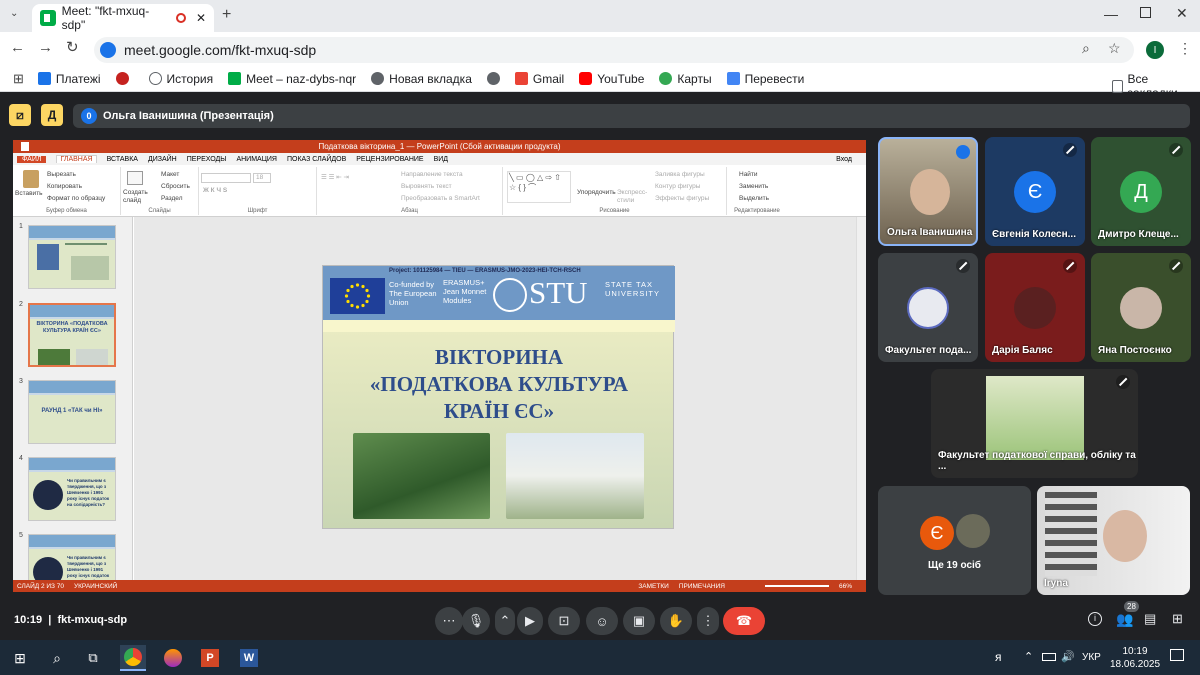 The image size is (1200, 675). What do you see at coordinates (108, 50) in the screenshot?
I see `site-info-icon` at bounding box center [108, 50].